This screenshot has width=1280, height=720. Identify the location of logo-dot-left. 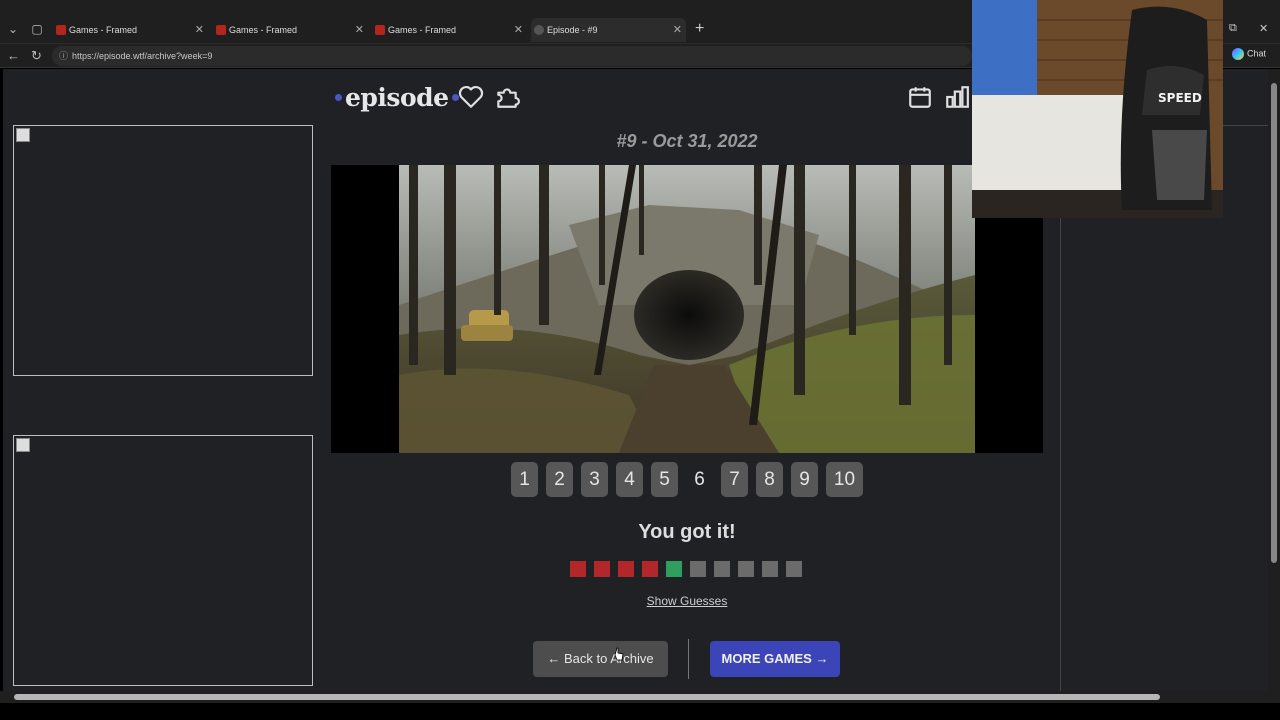
(338, 97).